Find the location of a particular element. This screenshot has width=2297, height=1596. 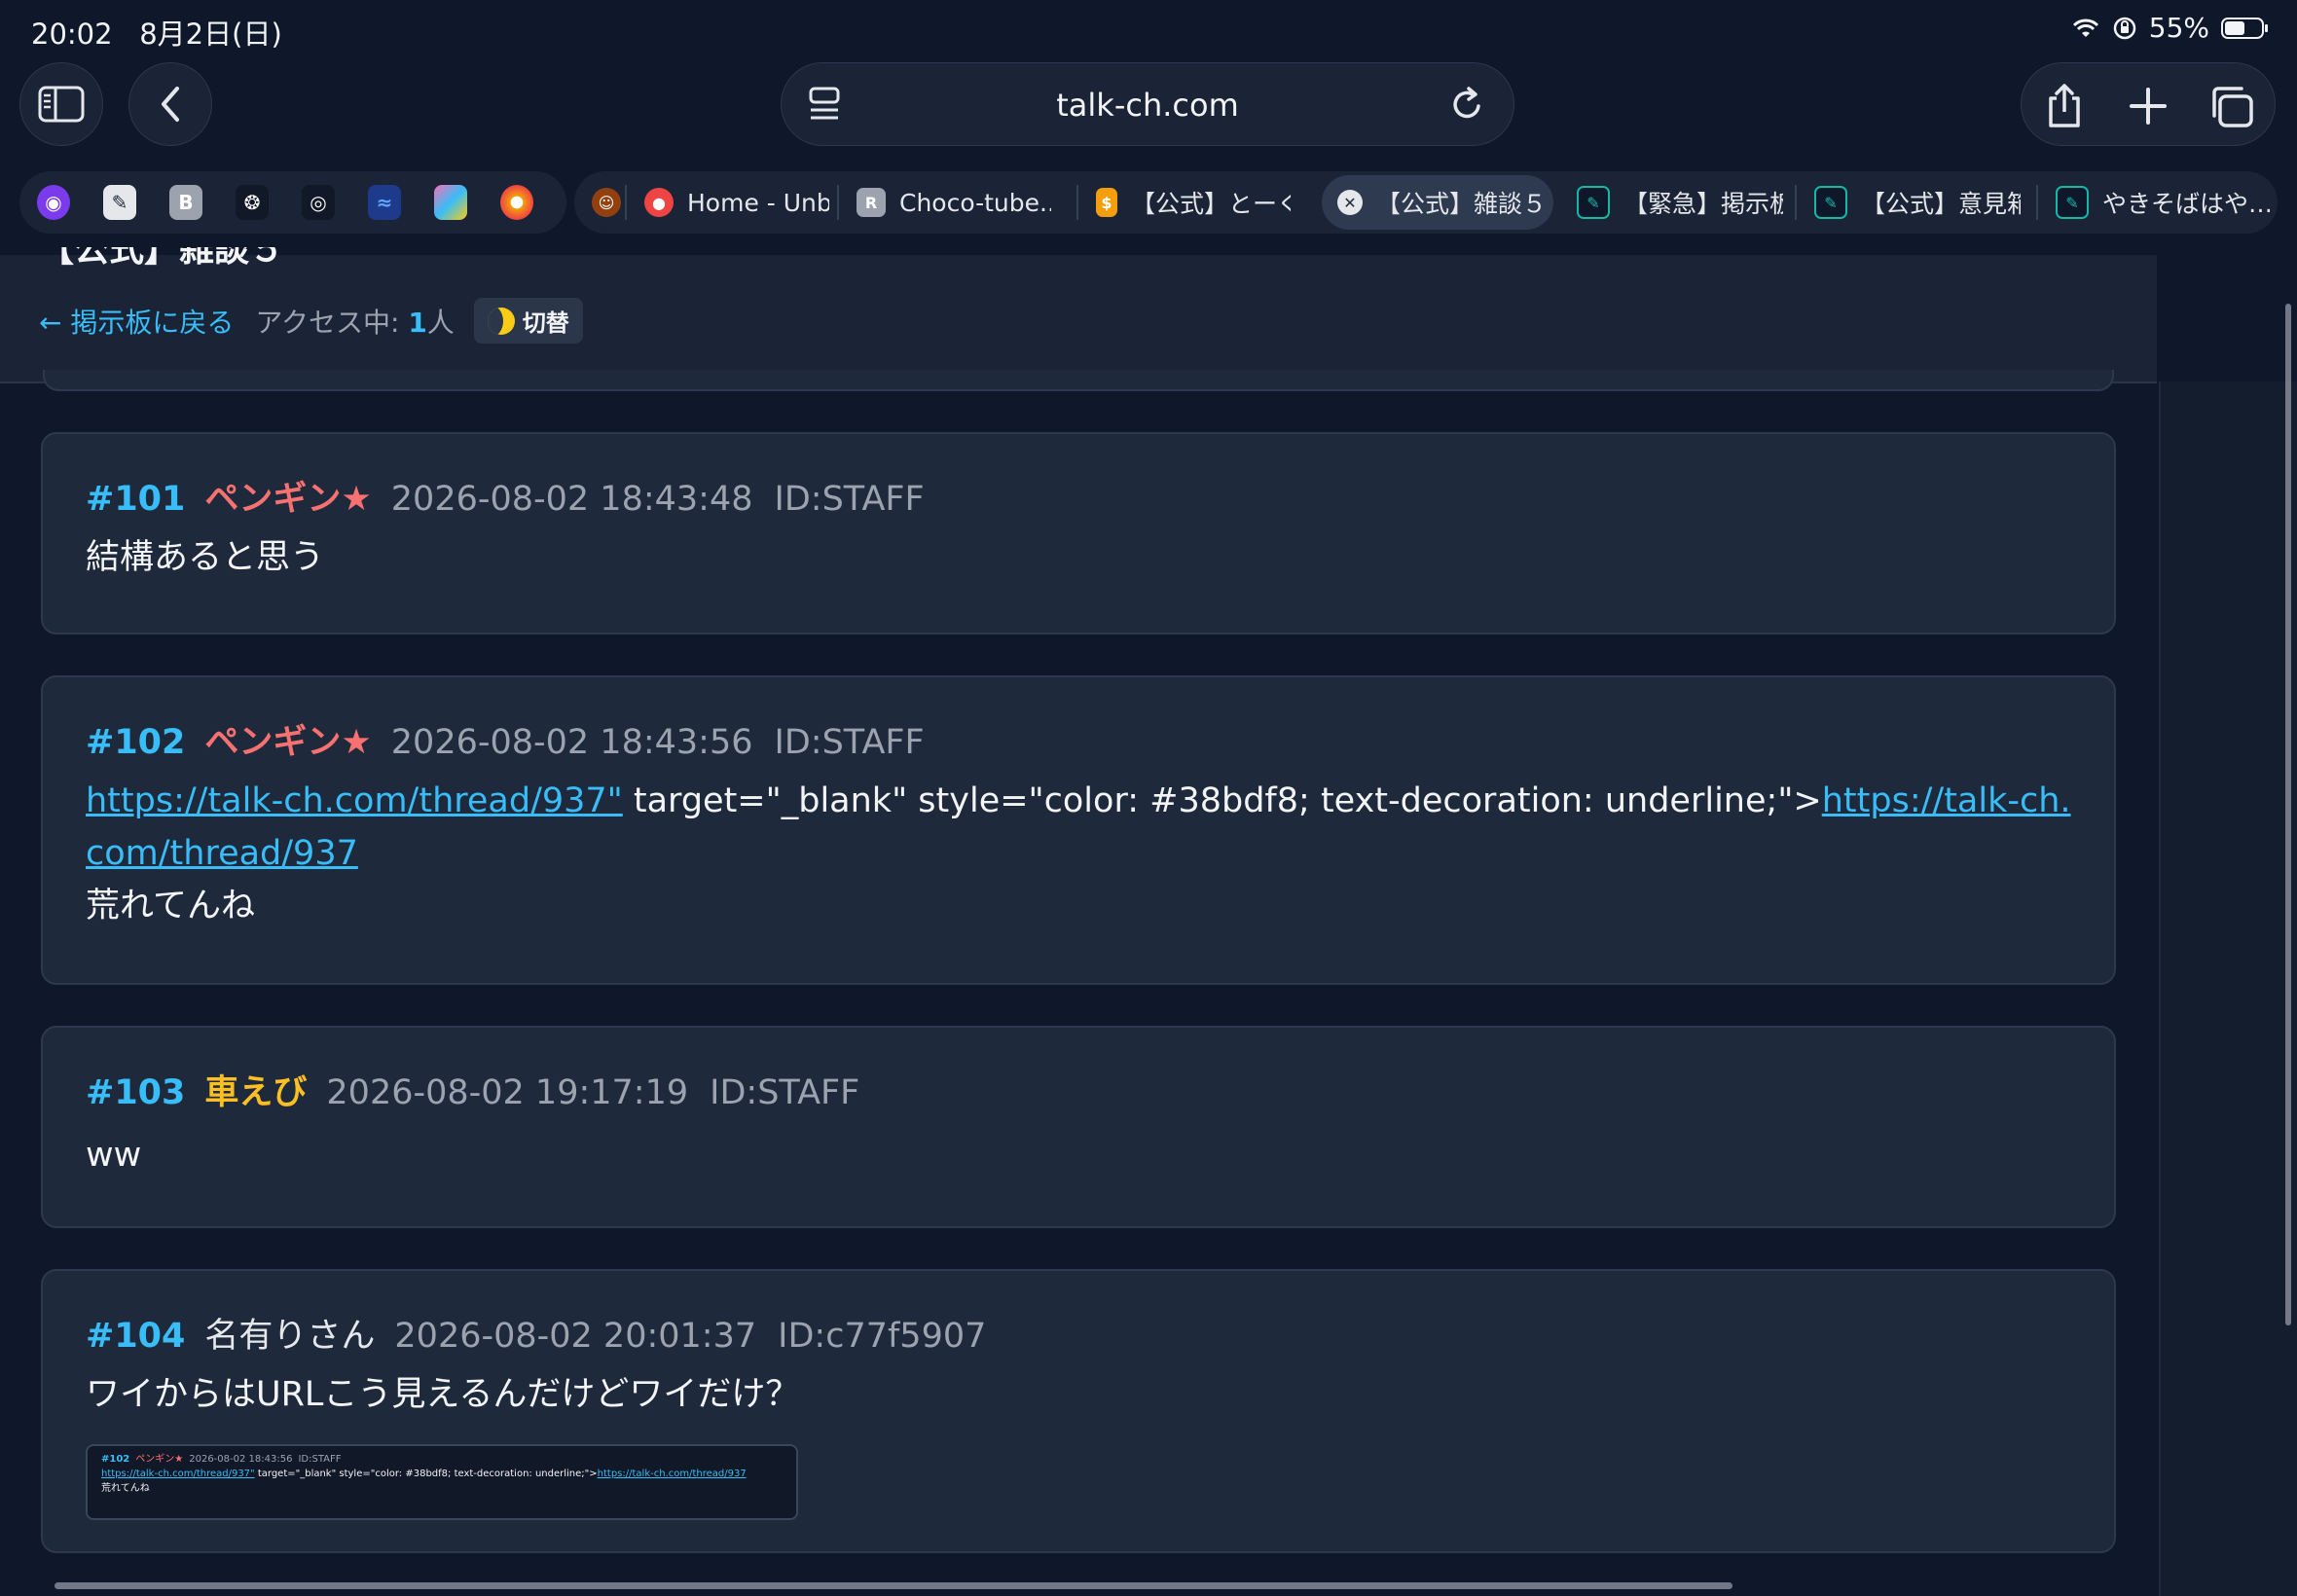

toolbar-actions is located at coordinates (2148, 104).